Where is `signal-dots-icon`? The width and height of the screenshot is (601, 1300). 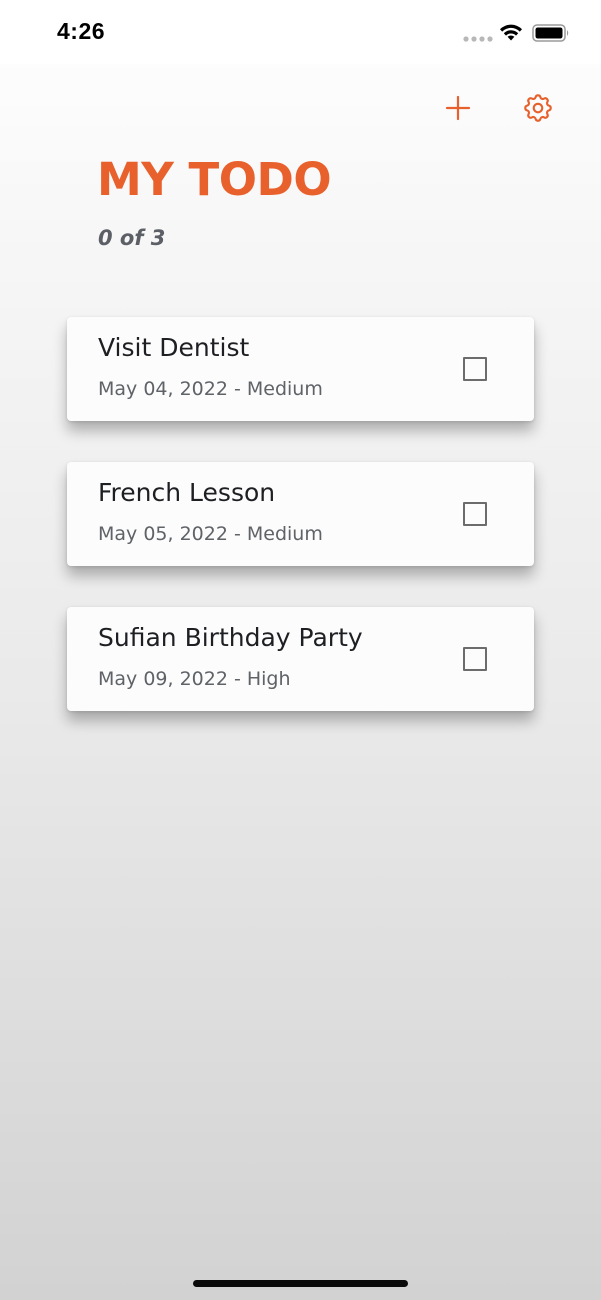 signal-dots-icon is located at coordinates (478, 39).